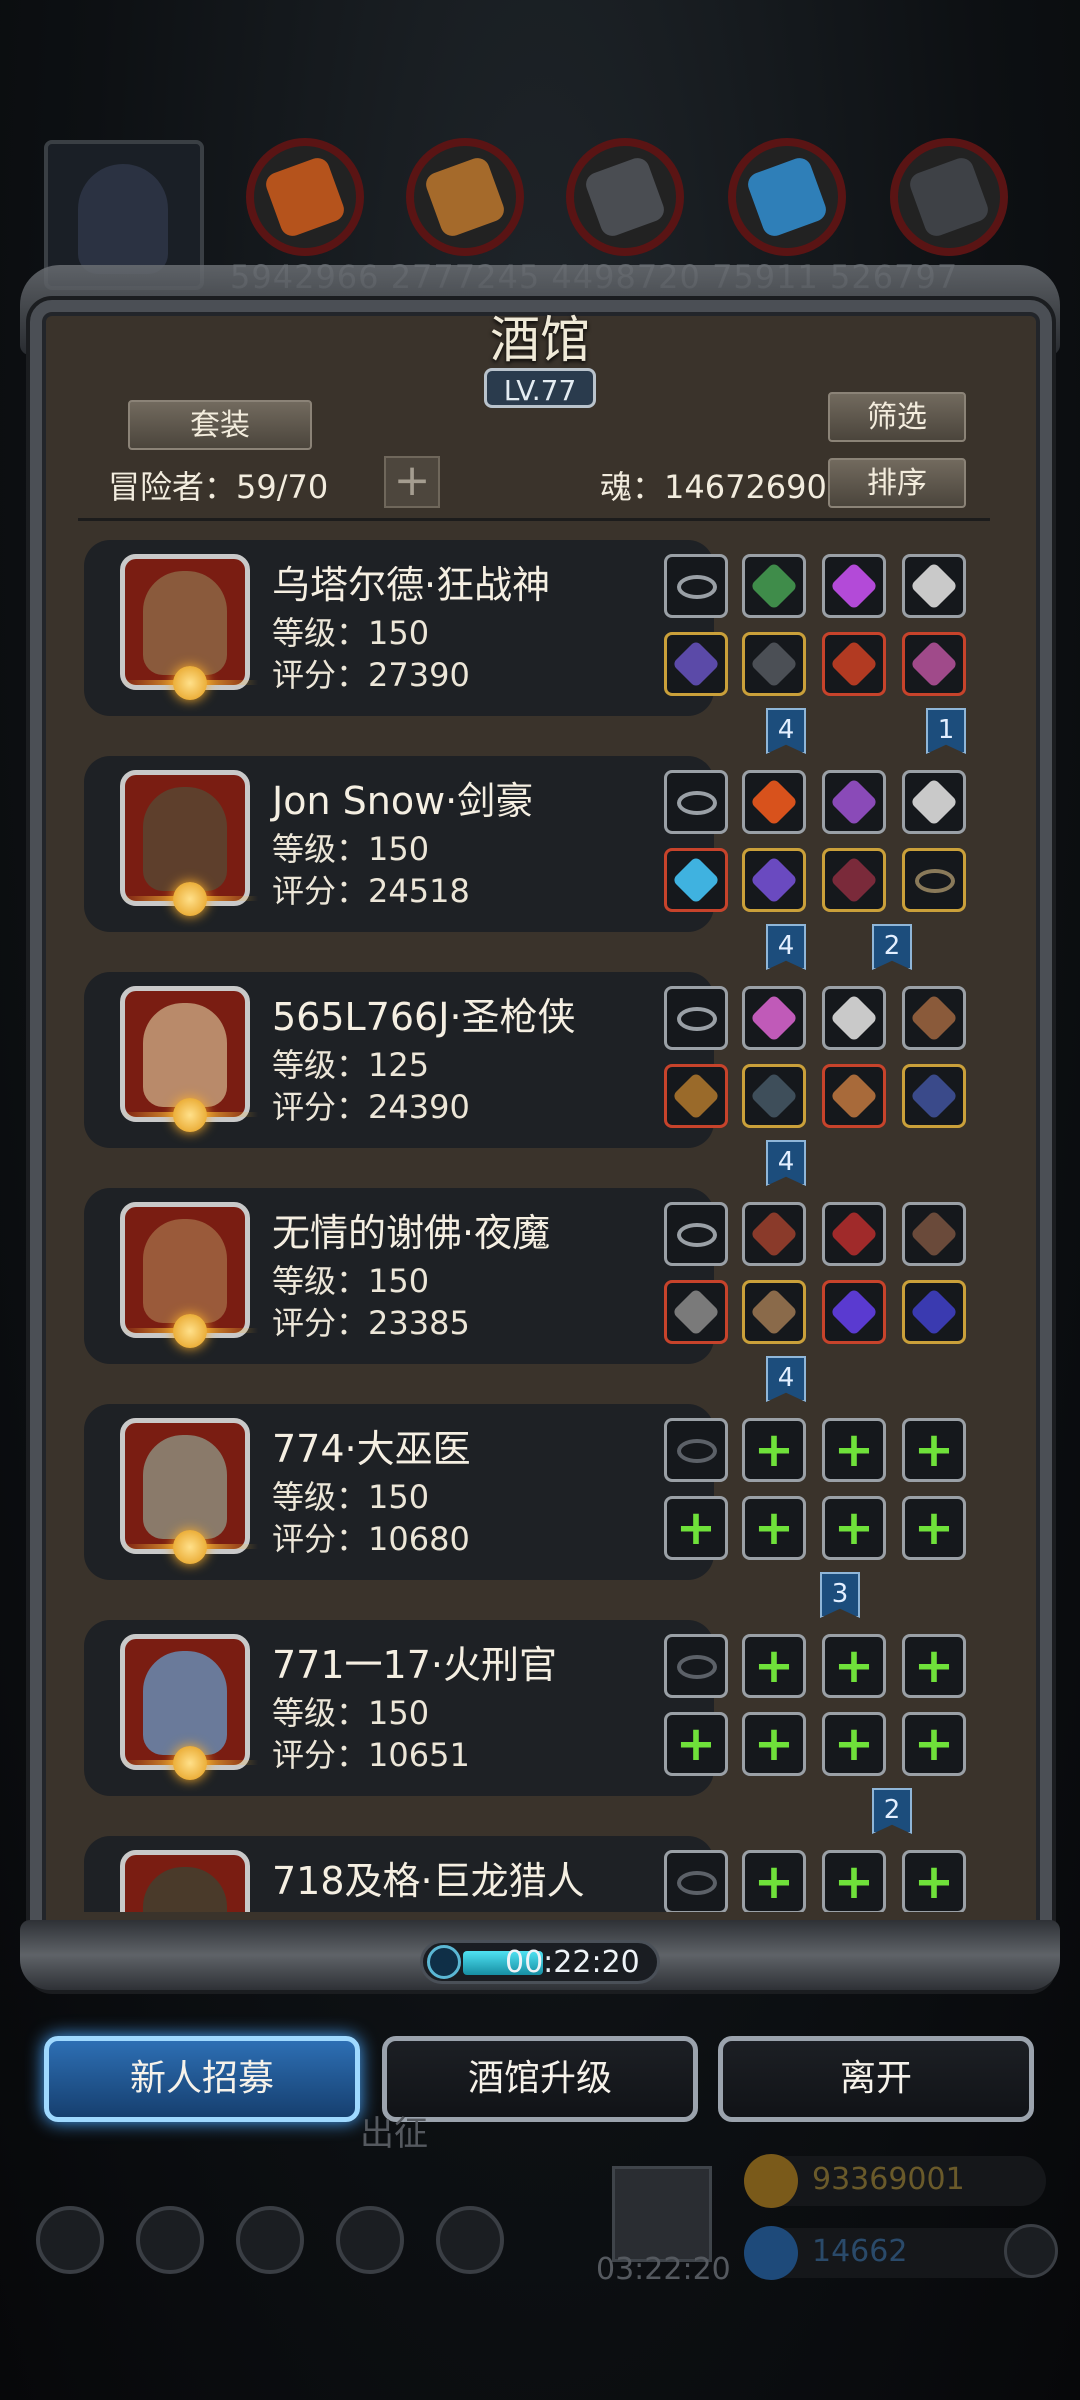 The height and width of the screenshot is (2400, 1080). Describe the element at coordinates (543, 1075) in the screenshot. I see `hero-row: 565L766J·圣枪侠 等级：125 评分：24390 4` at that location.